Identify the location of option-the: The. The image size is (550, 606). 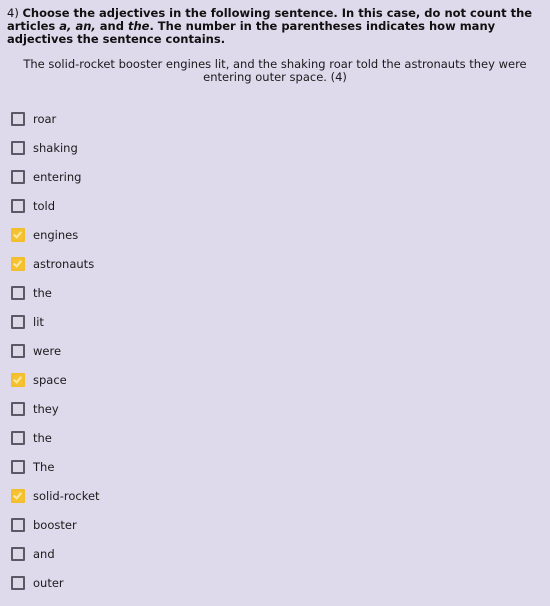
(275, 466).